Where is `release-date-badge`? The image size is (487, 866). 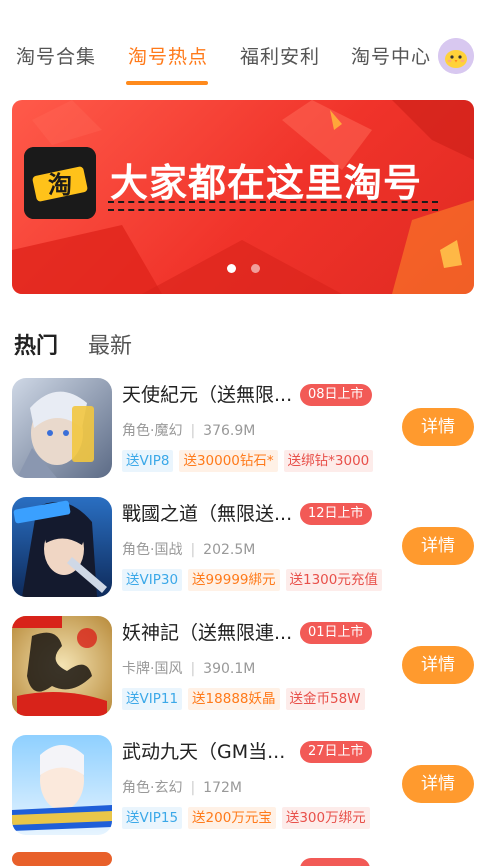 release-date-badge is located at coordinates (335, 862).